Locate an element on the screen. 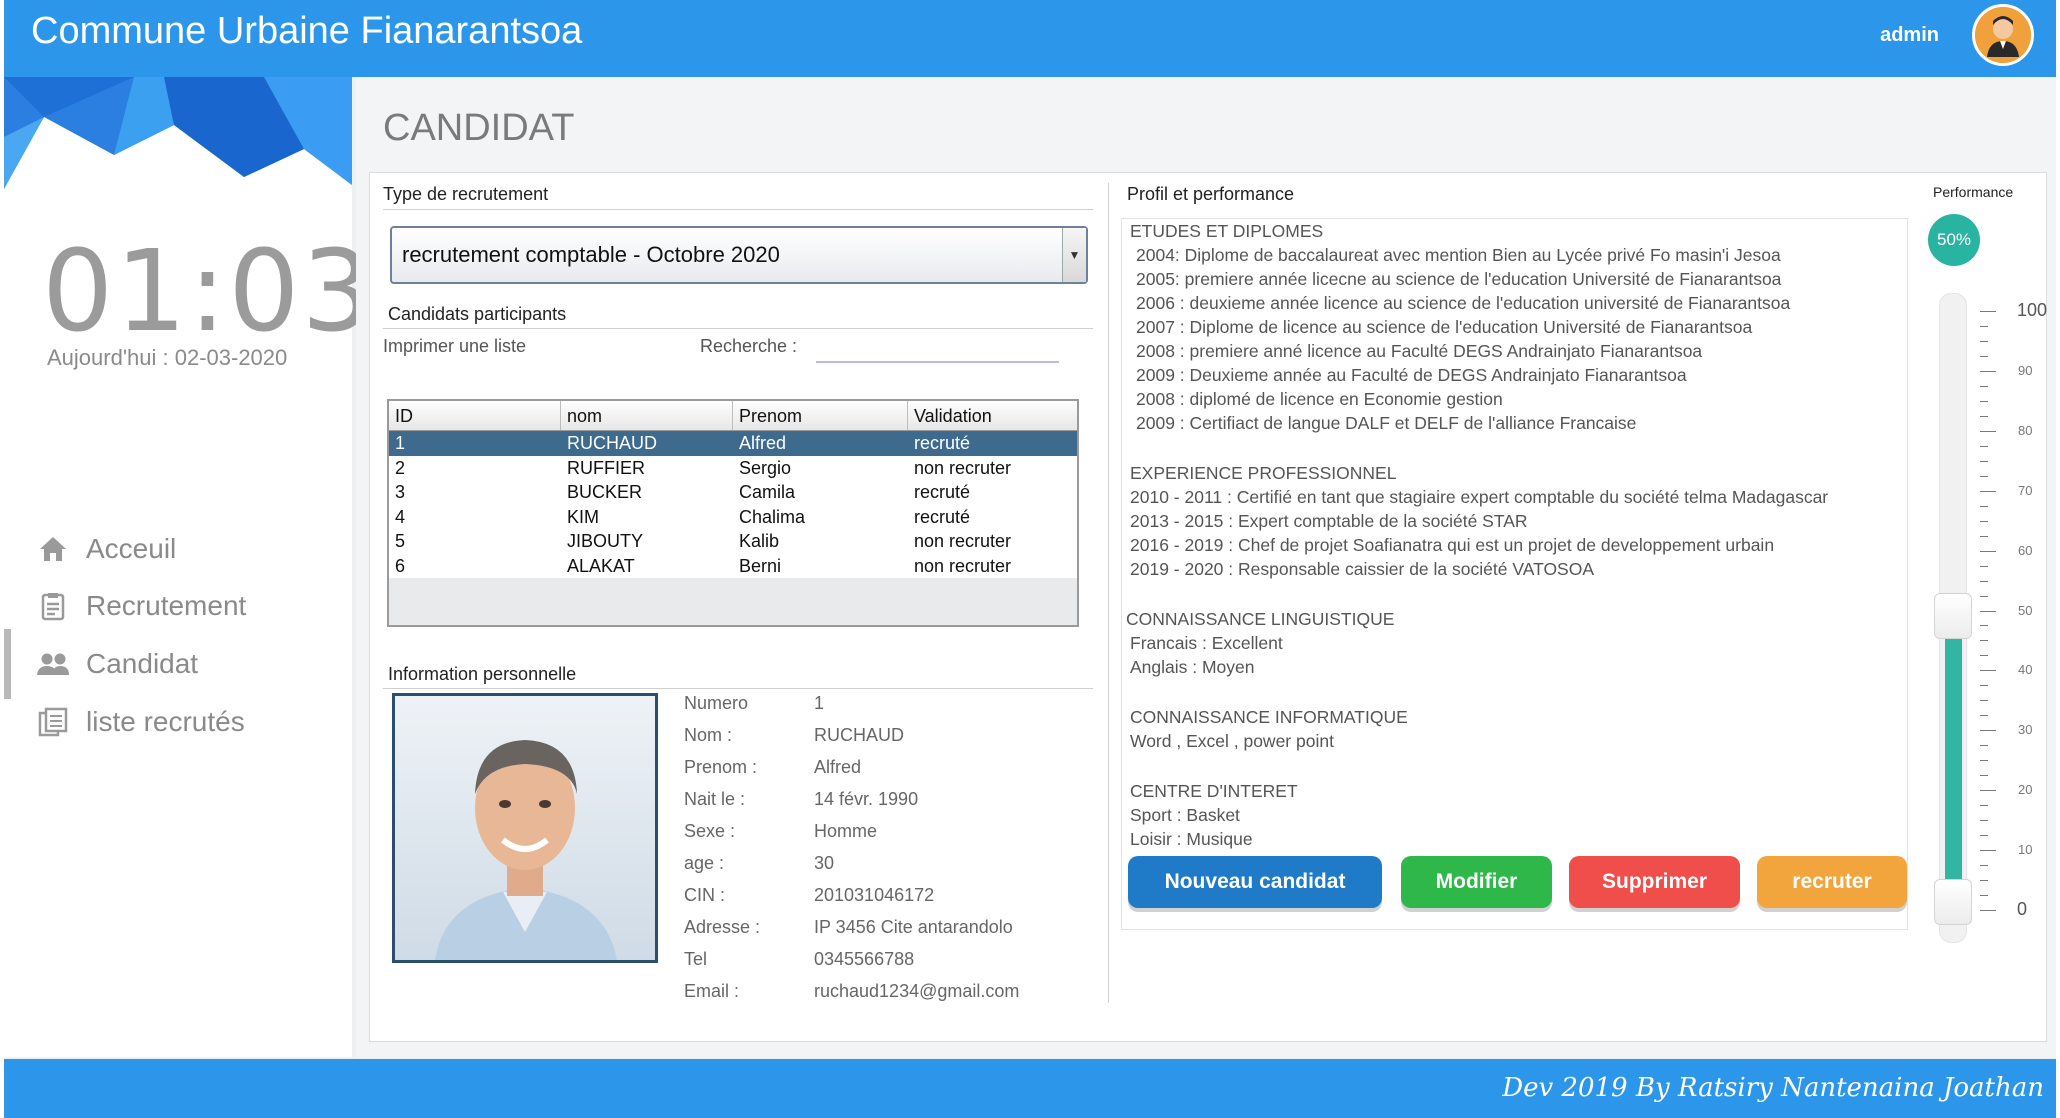 Image resolution: width=2060 pixels, height=1118 pixels. performance-title: Performance is located at coordinates (1973, 192).